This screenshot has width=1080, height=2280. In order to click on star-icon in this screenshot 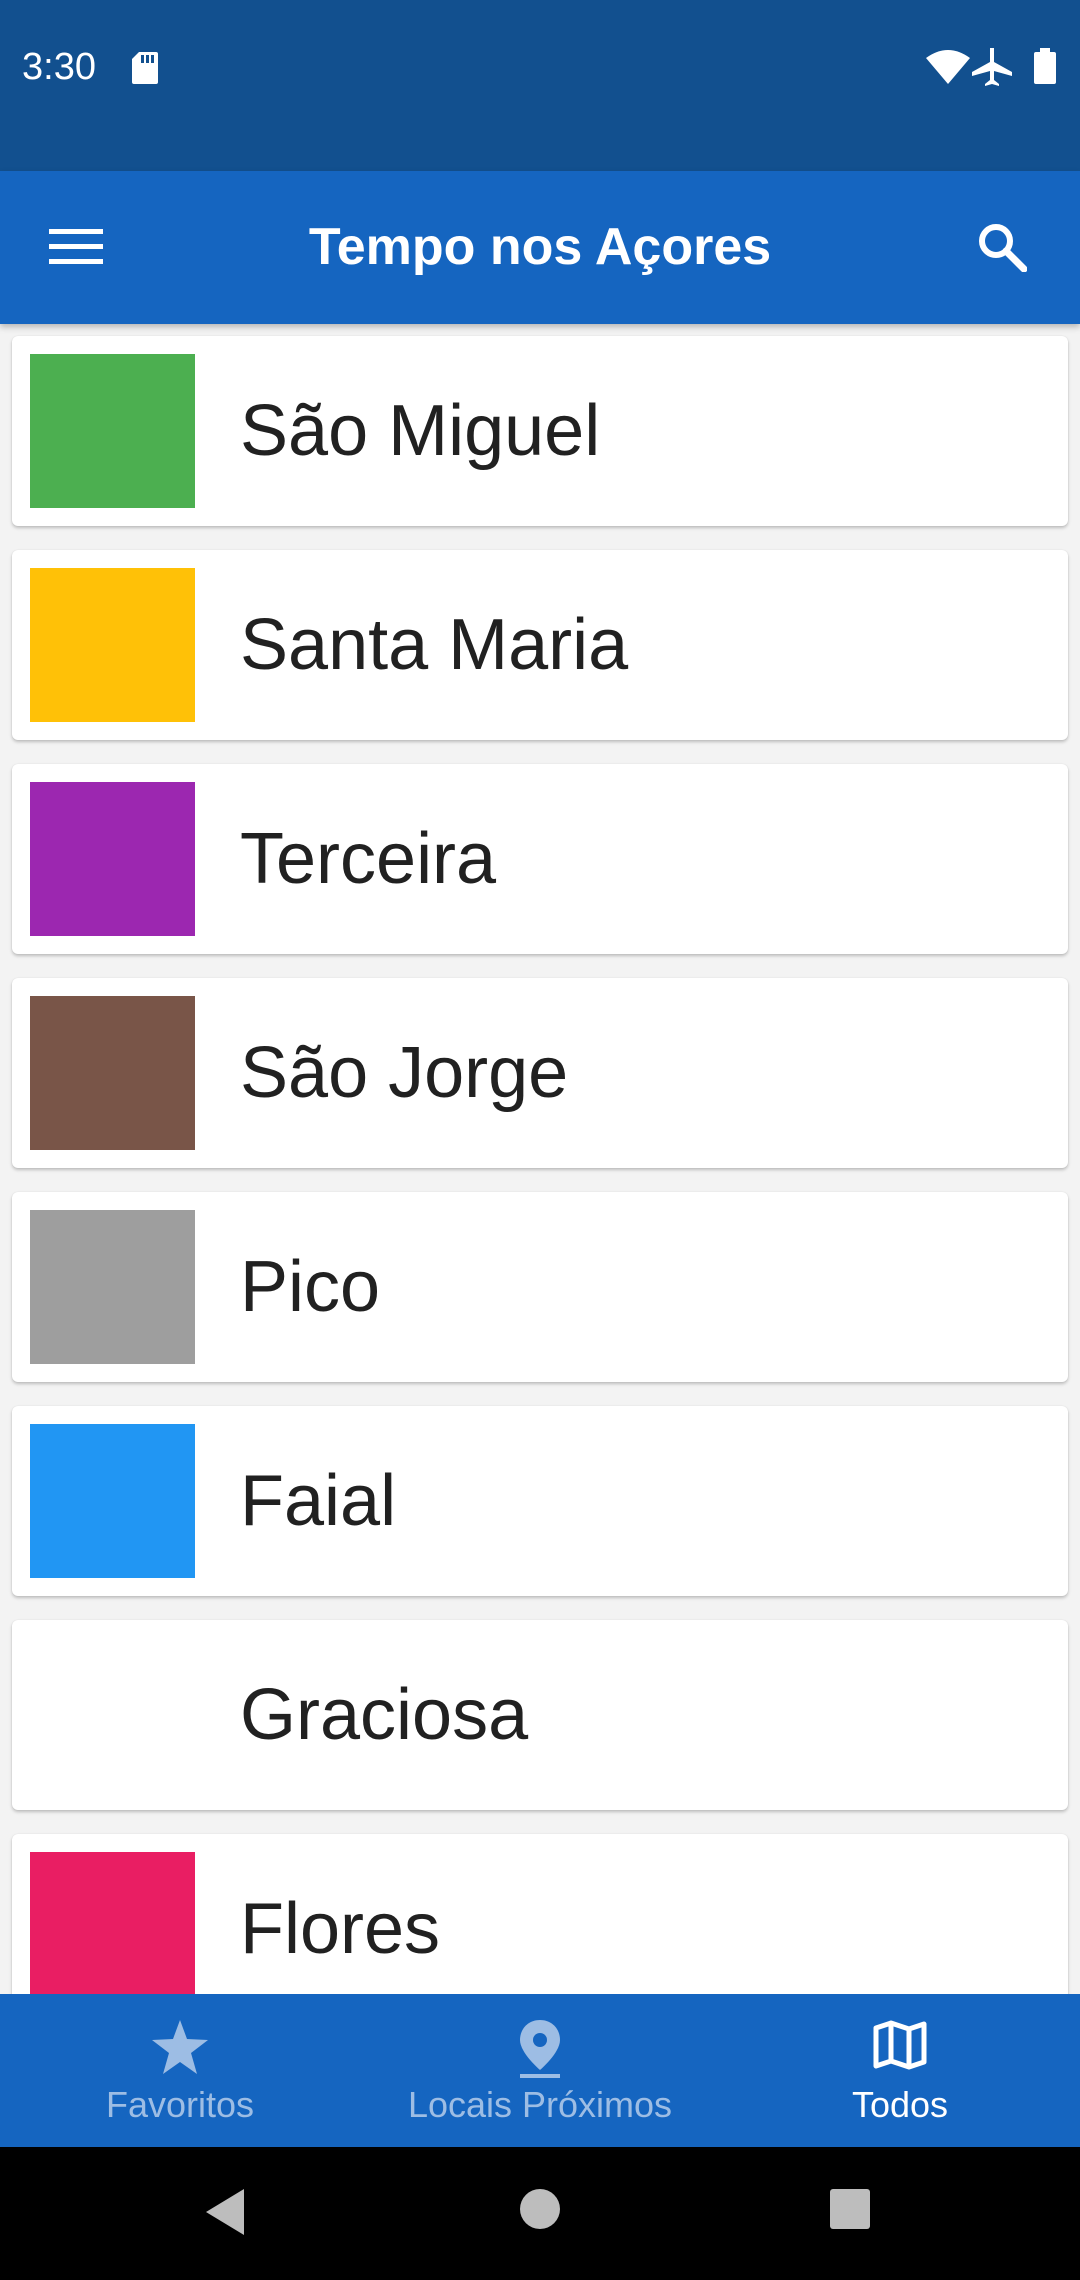, I will do `click(180, 2047)`.